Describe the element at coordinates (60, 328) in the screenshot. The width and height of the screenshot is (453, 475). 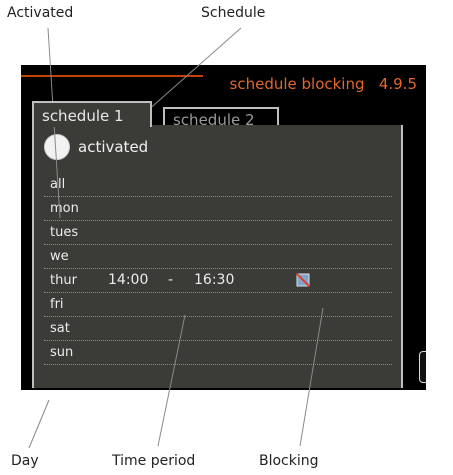
I see `day-label: sat` at that location.